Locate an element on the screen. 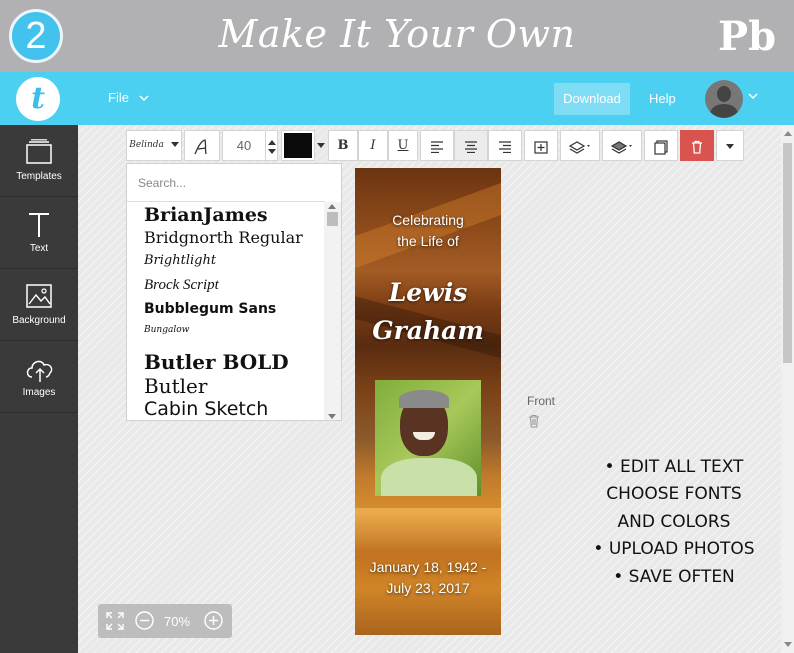  font-family-value: Belinda is located at coordinates (146, 145).